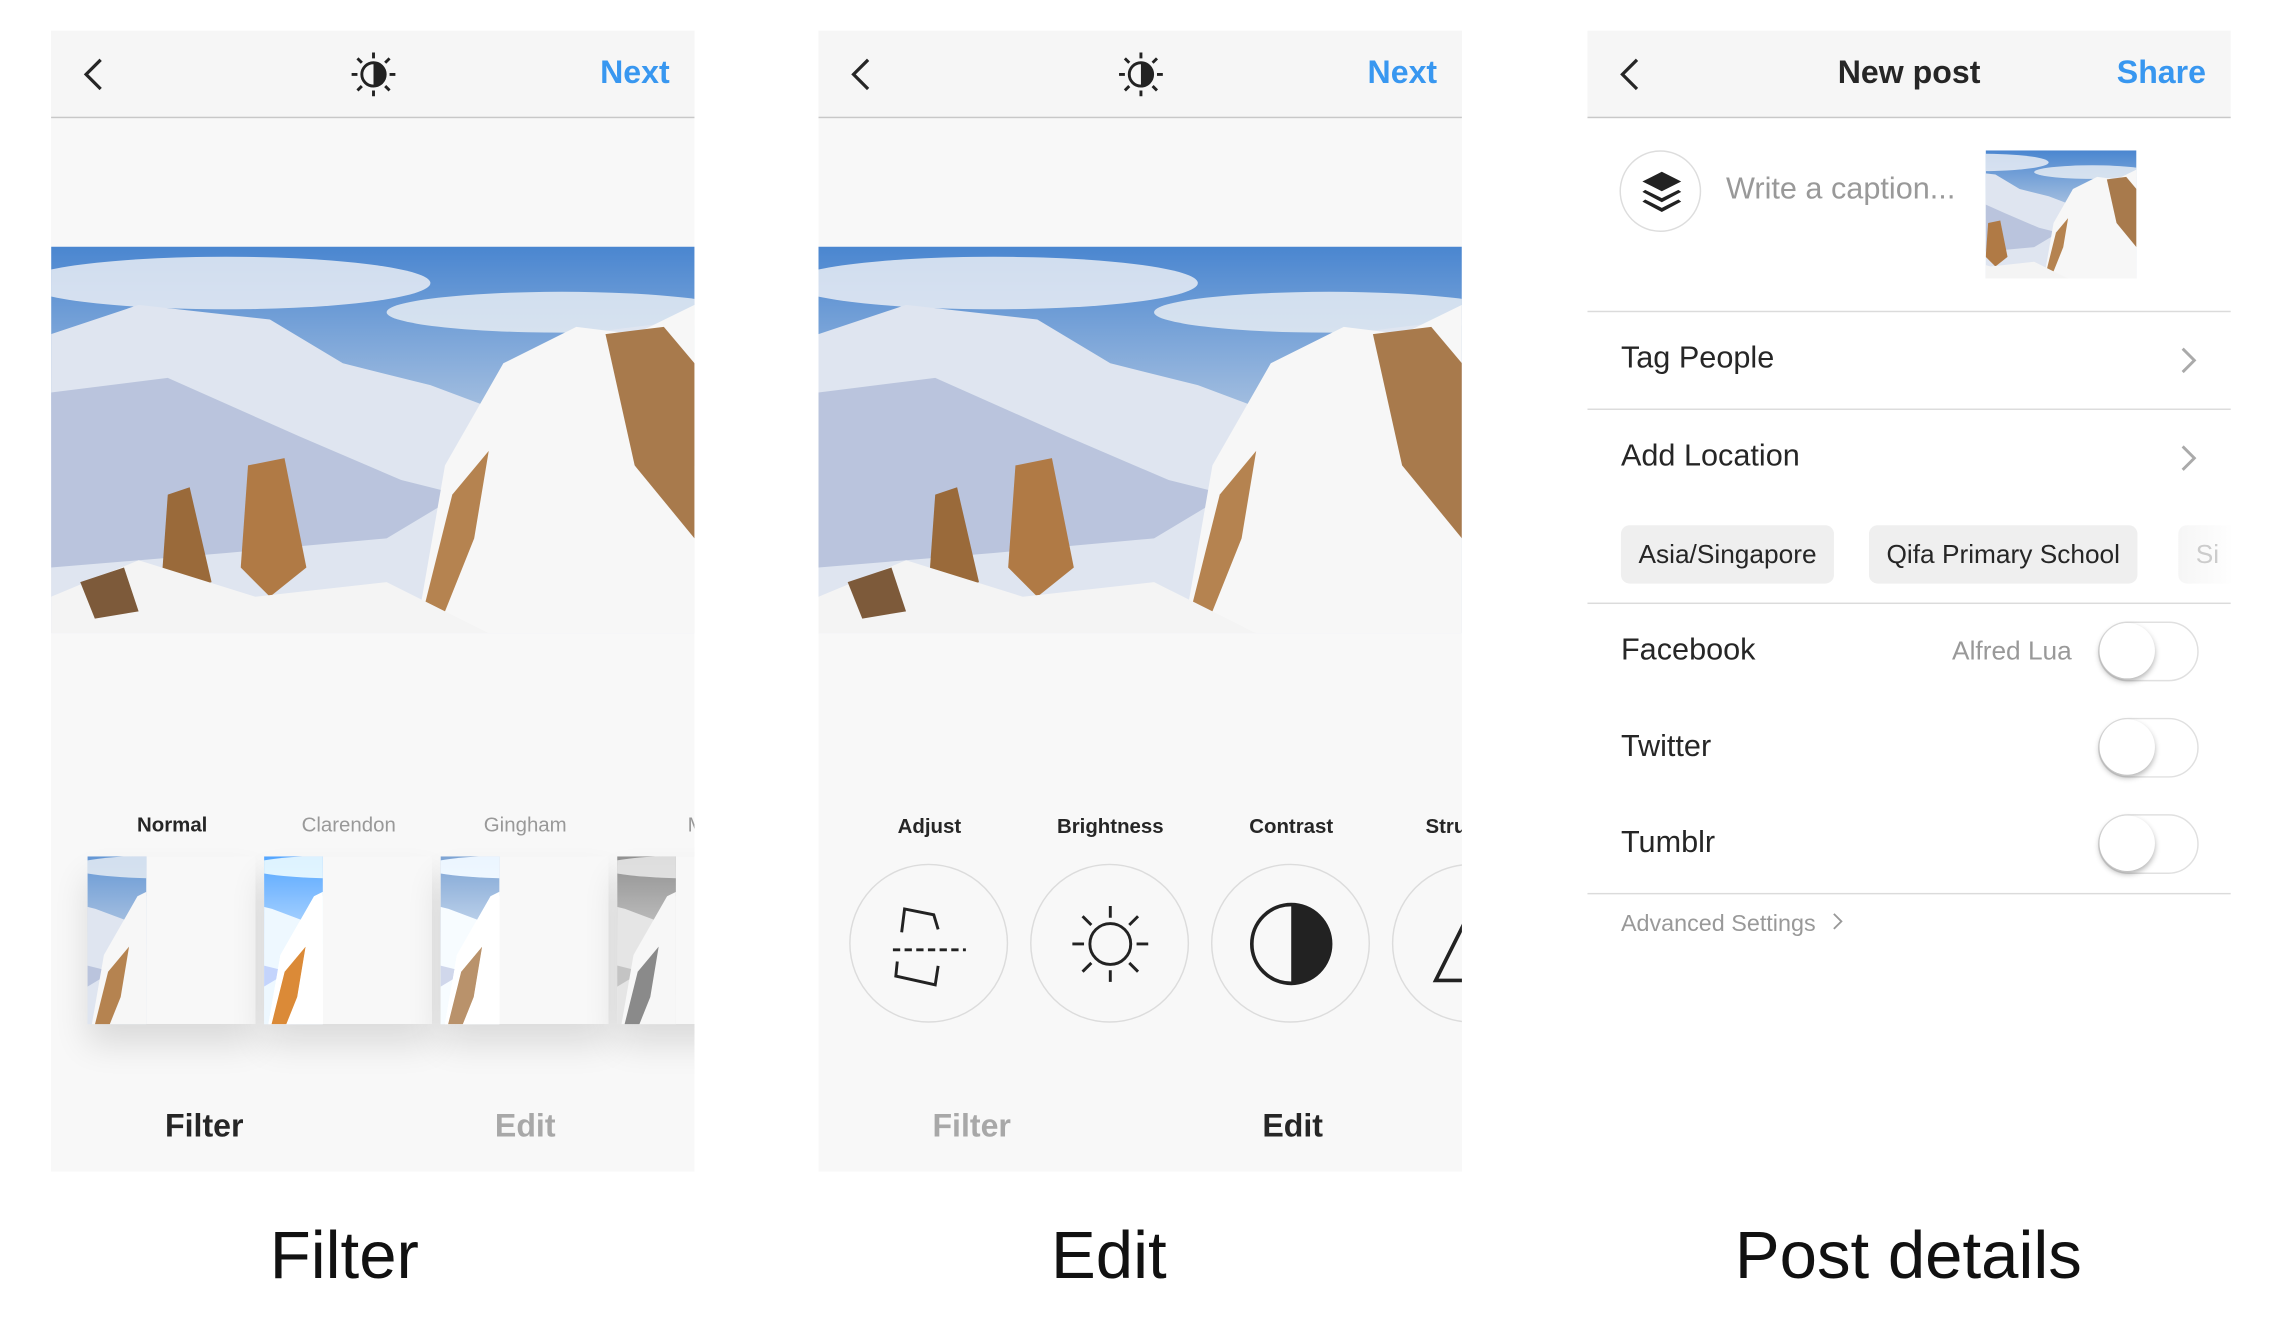  Describe the element at coordinates (344, 1254) in the screenshot. I see `caption-filter: Filter` at that location.